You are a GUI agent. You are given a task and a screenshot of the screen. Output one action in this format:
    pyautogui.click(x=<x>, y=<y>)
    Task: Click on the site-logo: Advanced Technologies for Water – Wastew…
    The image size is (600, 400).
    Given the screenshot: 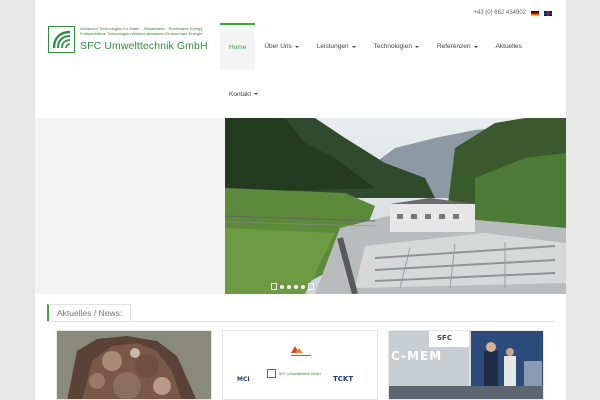 What is the action you would take?
    pyautogui.click(x=128, y=39)
    